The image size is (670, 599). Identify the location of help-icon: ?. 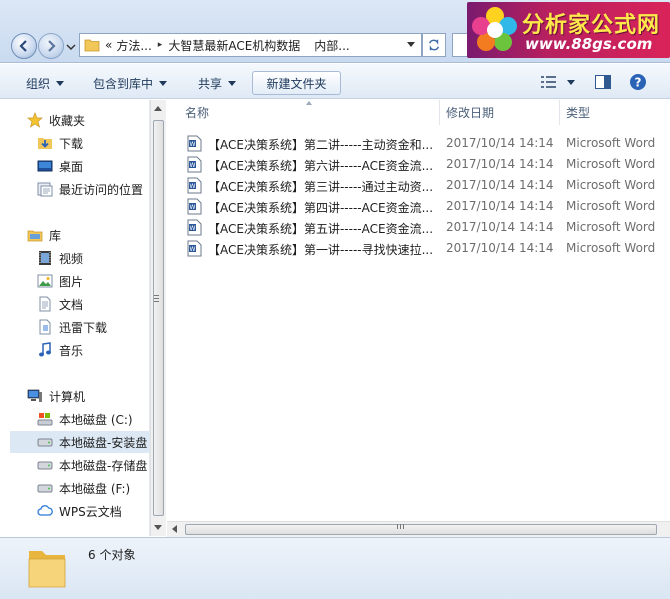
(638, 82).